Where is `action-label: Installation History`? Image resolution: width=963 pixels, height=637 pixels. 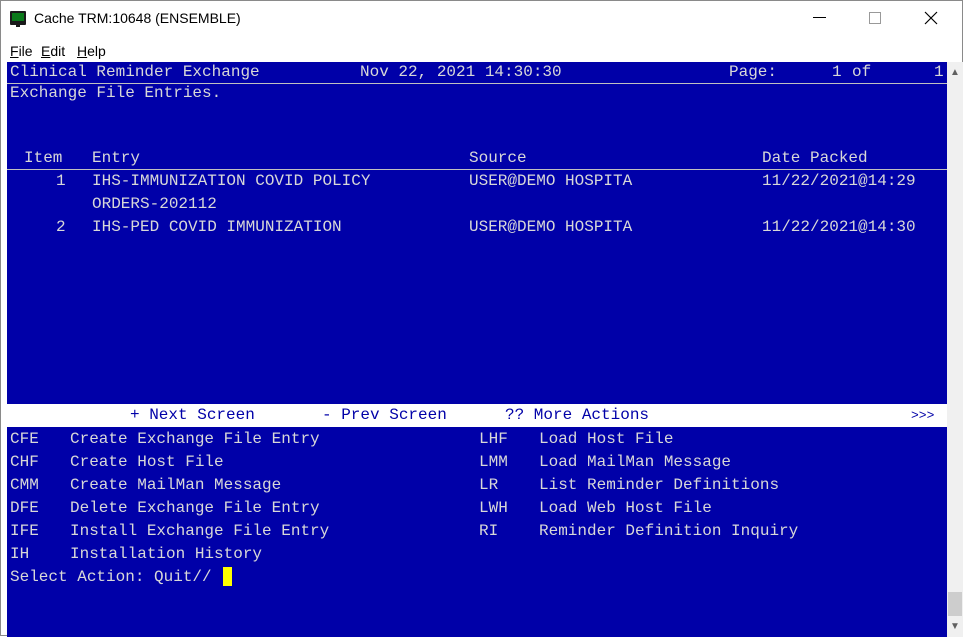 action-label: Installation History is located at coordinates (166, 554).